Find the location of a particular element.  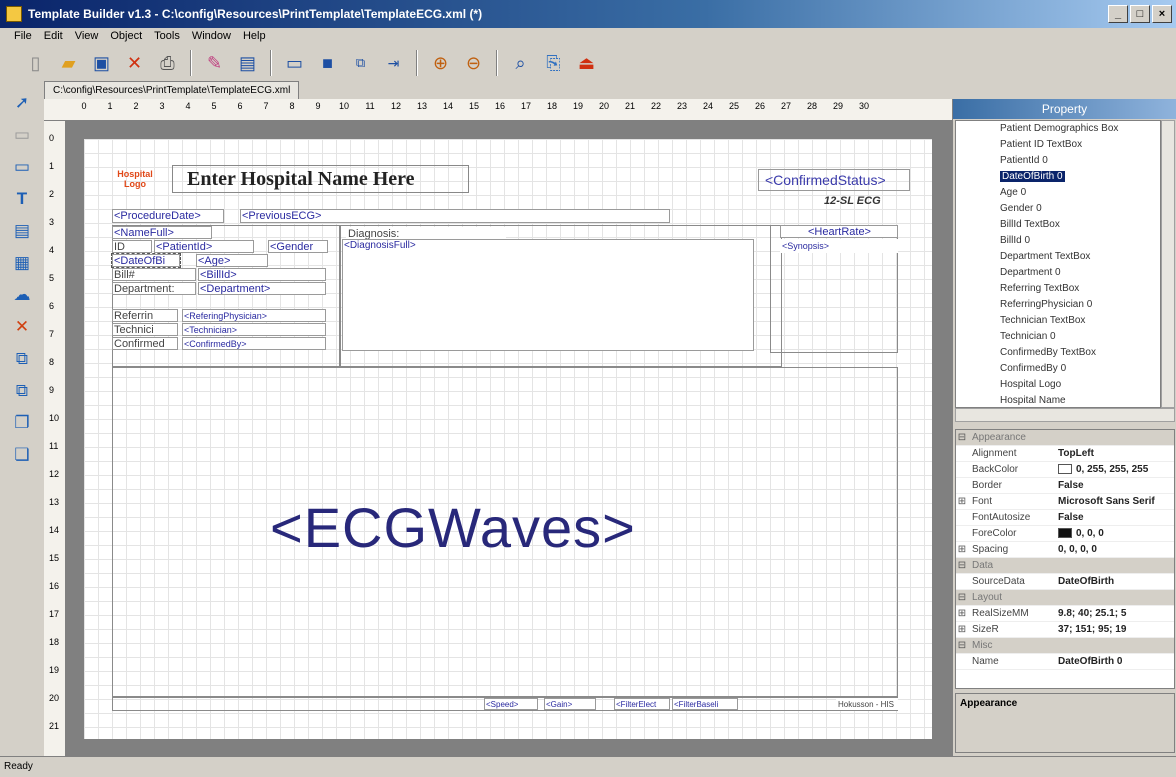

table-tool-icon: ▦ is located at coordinates (22, 263).